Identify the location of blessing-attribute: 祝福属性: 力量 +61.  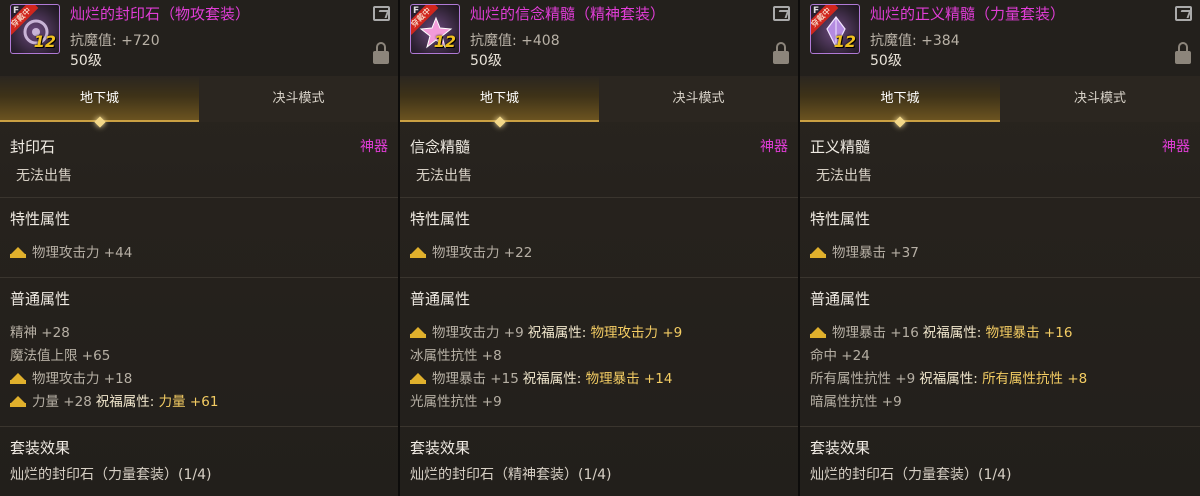
(157, 402).